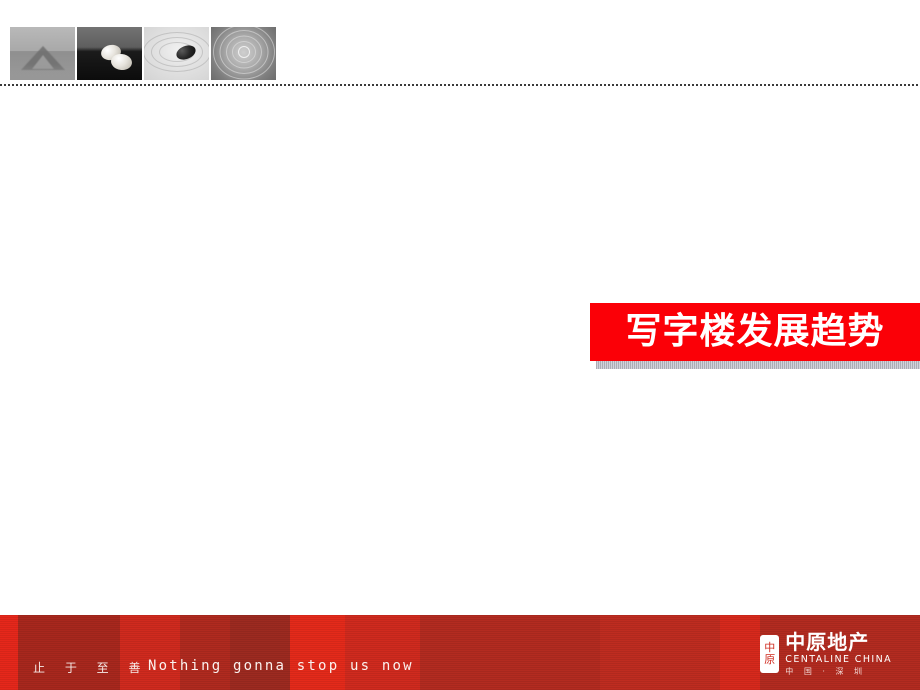  I want to click on thumbnail-white-stones-photo, so click(109, 53).